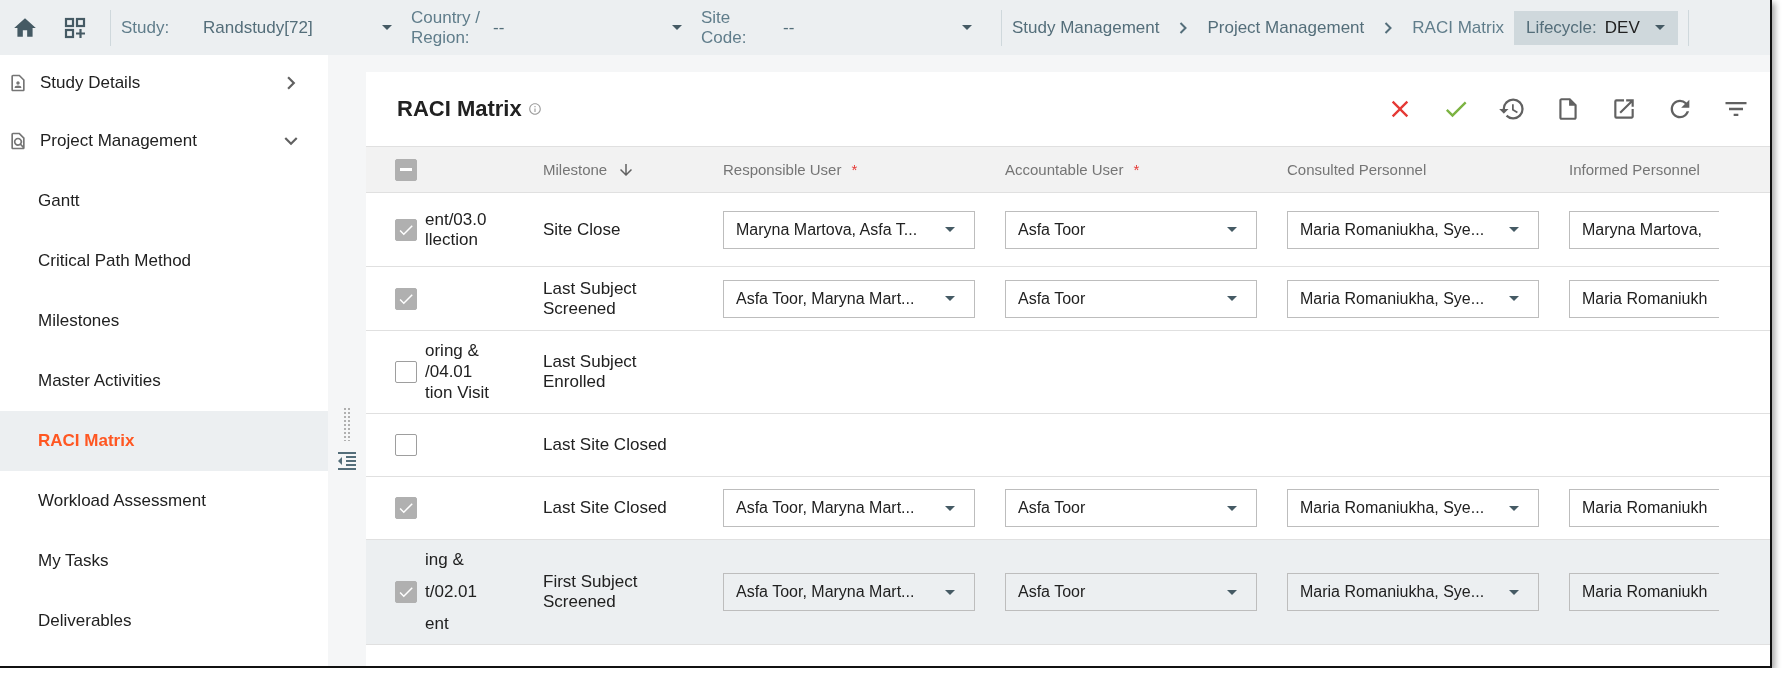 The height and width of the screenshot is (678, 1788). What do you see at coordinates (590, 372) in the screenshot?
I see `table-cell-text: Last Subject Enrolled` at bounding box center [590, 372].